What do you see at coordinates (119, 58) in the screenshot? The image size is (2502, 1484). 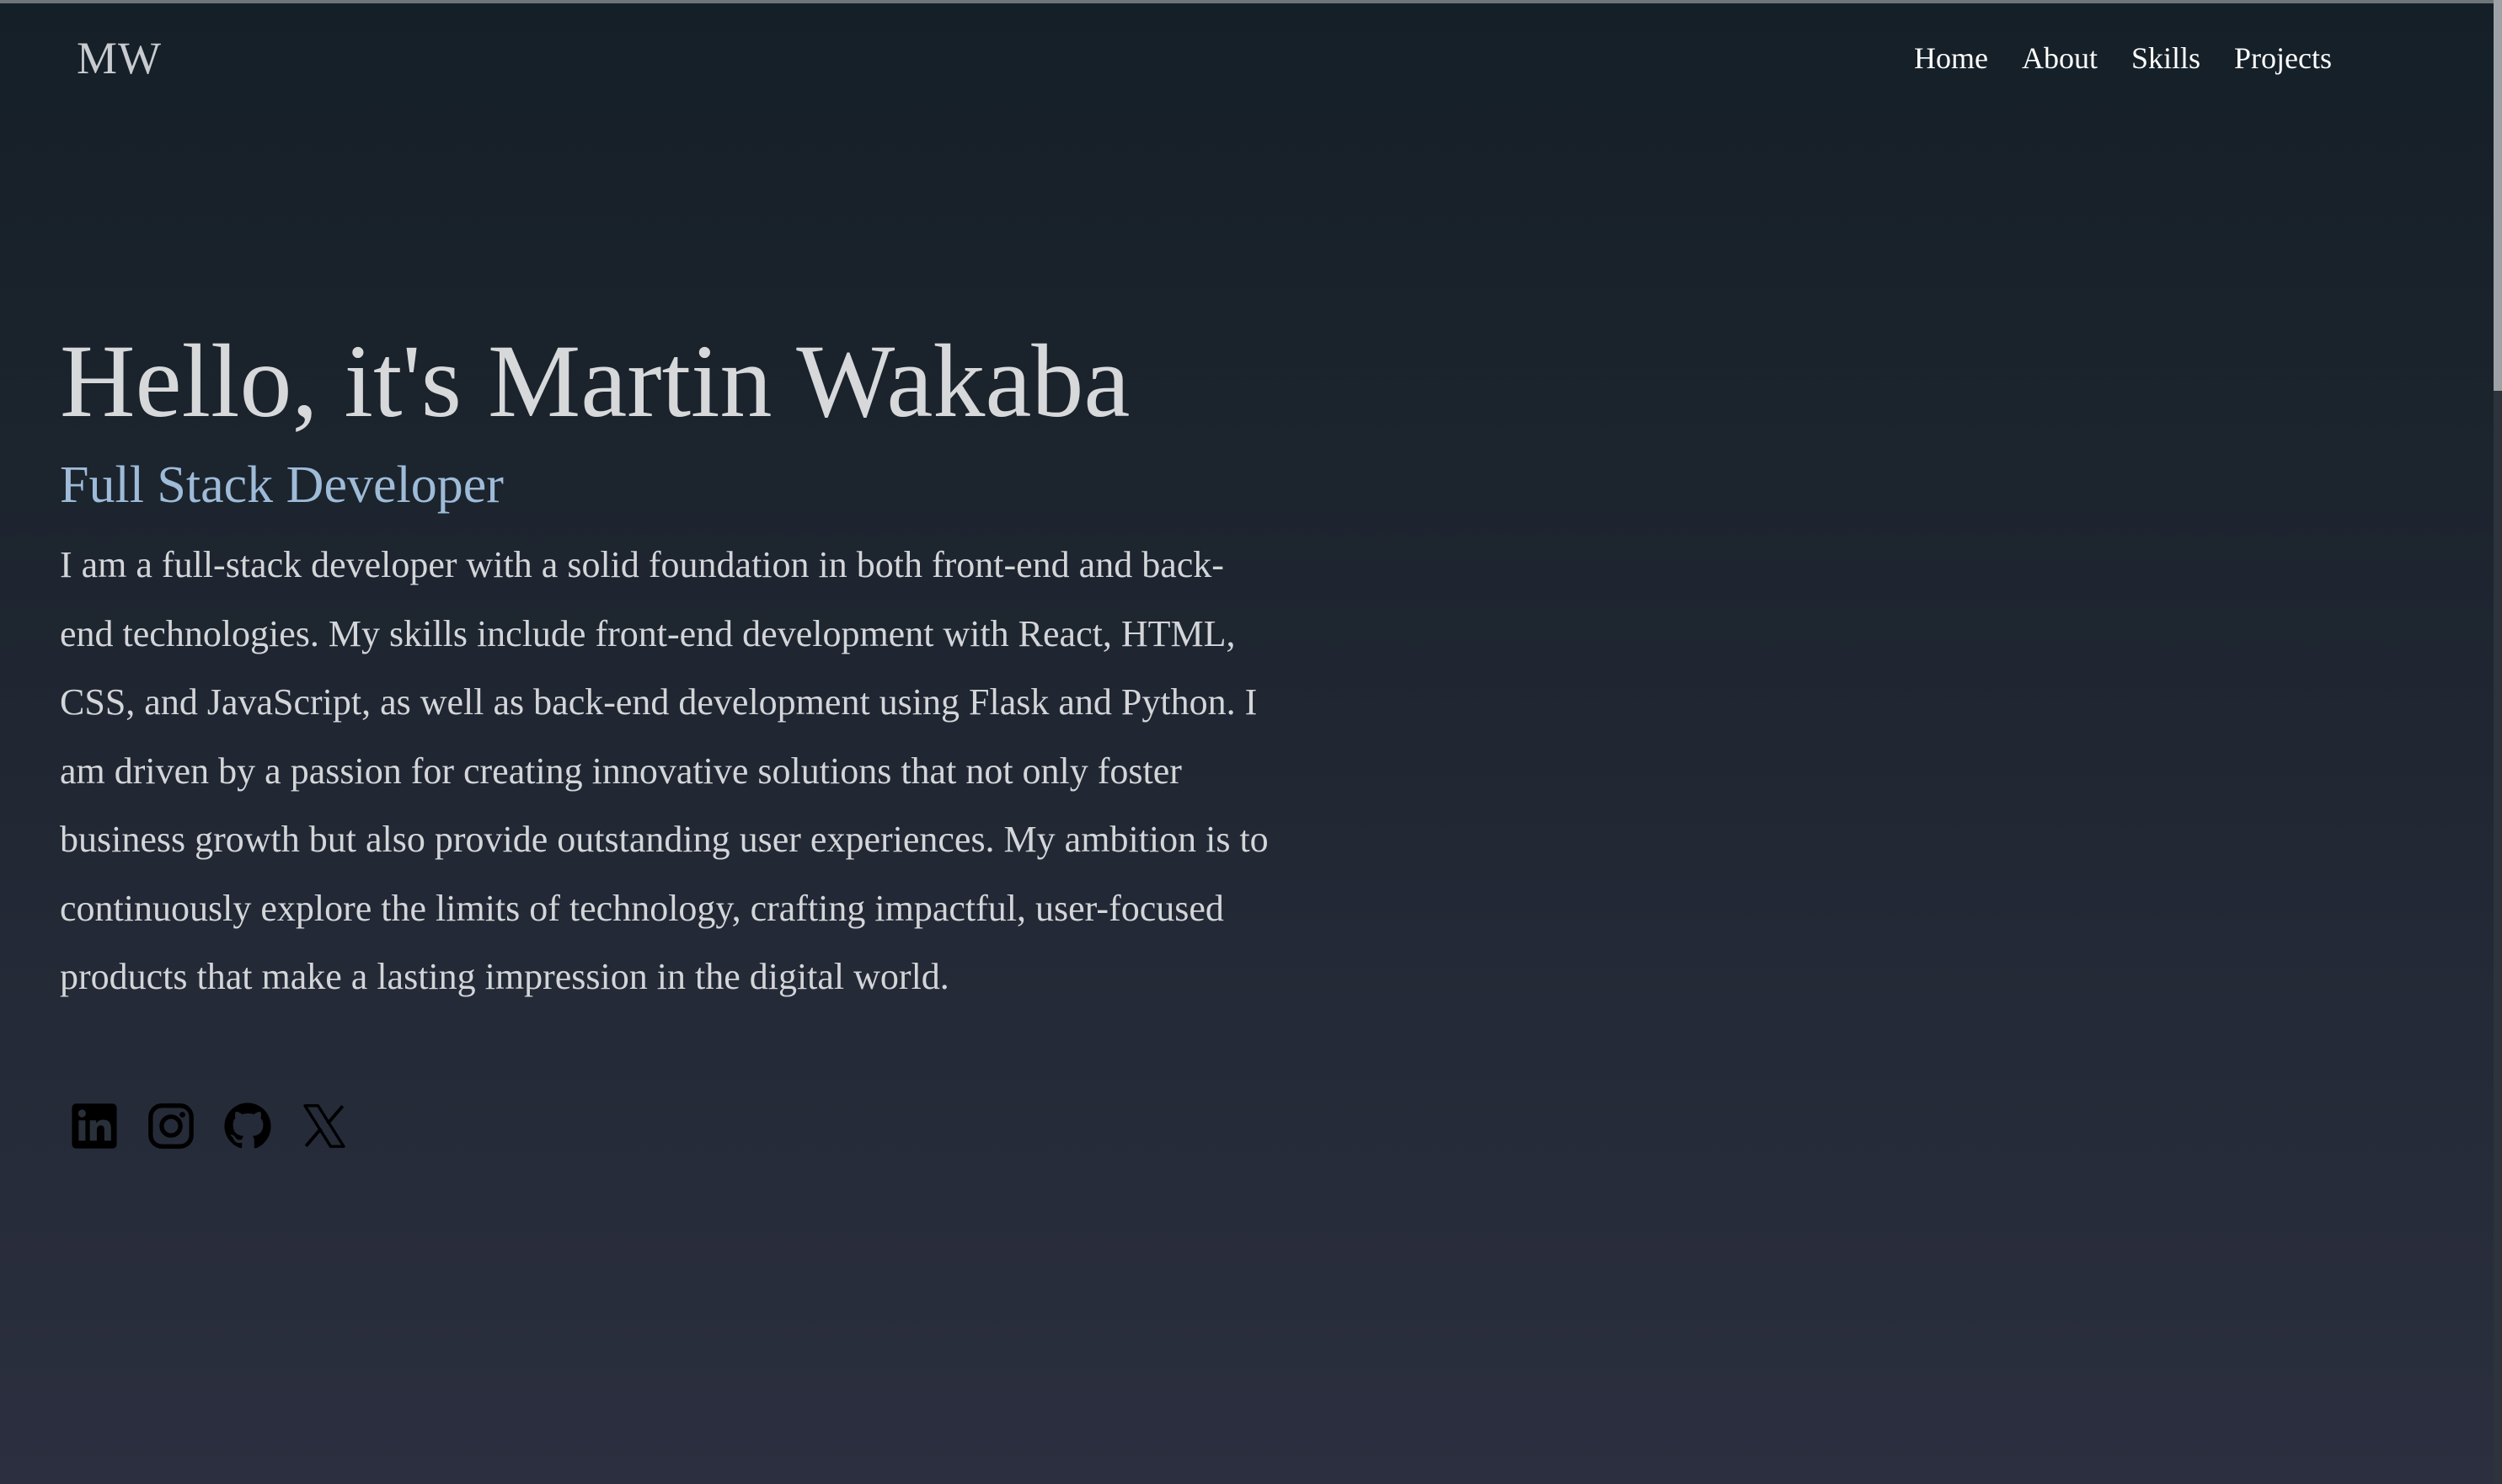 I see `logo-link: MW` at bounding box center [119, 58].